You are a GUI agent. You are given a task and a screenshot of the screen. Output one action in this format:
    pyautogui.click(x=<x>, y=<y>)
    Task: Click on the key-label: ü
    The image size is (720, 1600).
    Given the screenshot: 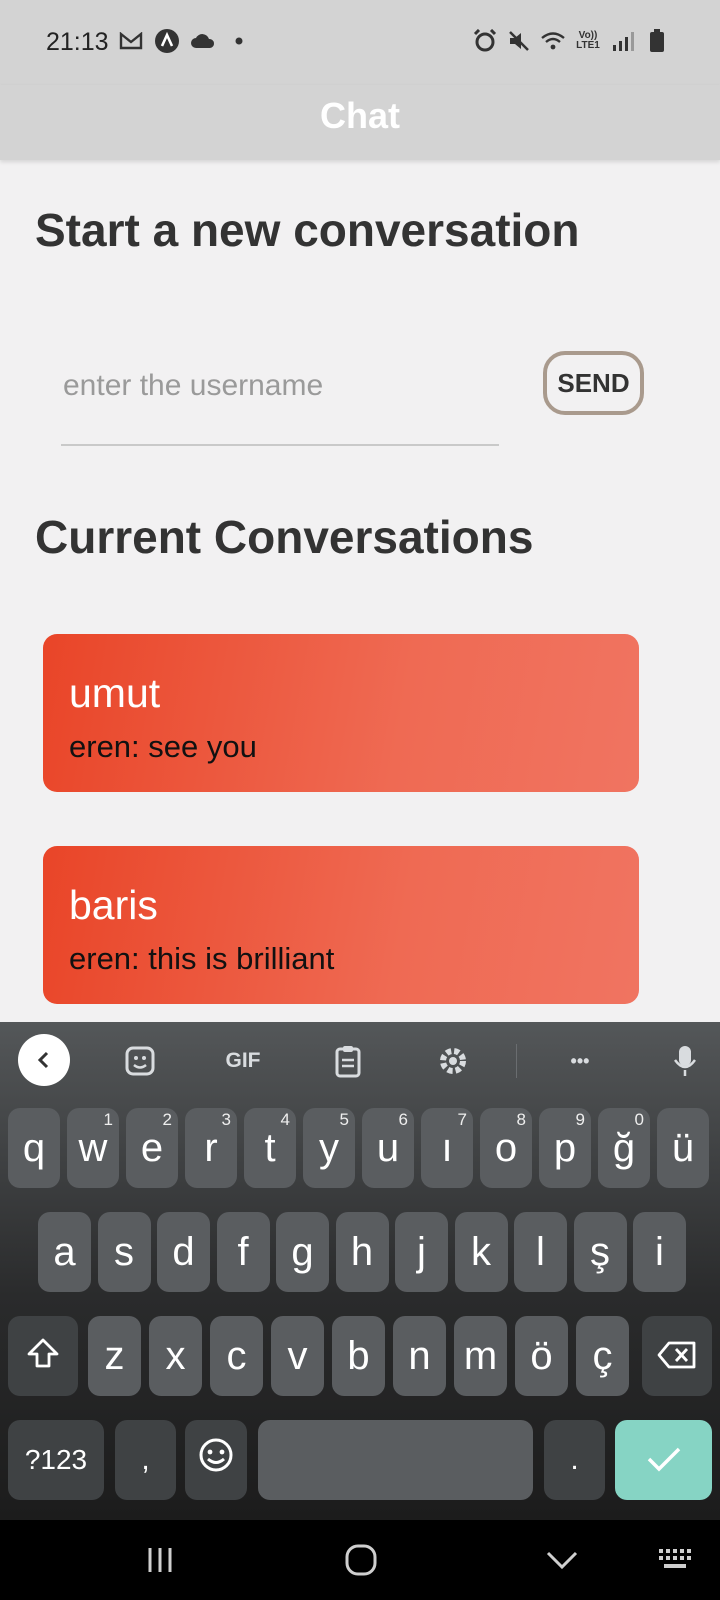 What is the action you would take?
    pyautogui.click(x=683, y=1147)
    